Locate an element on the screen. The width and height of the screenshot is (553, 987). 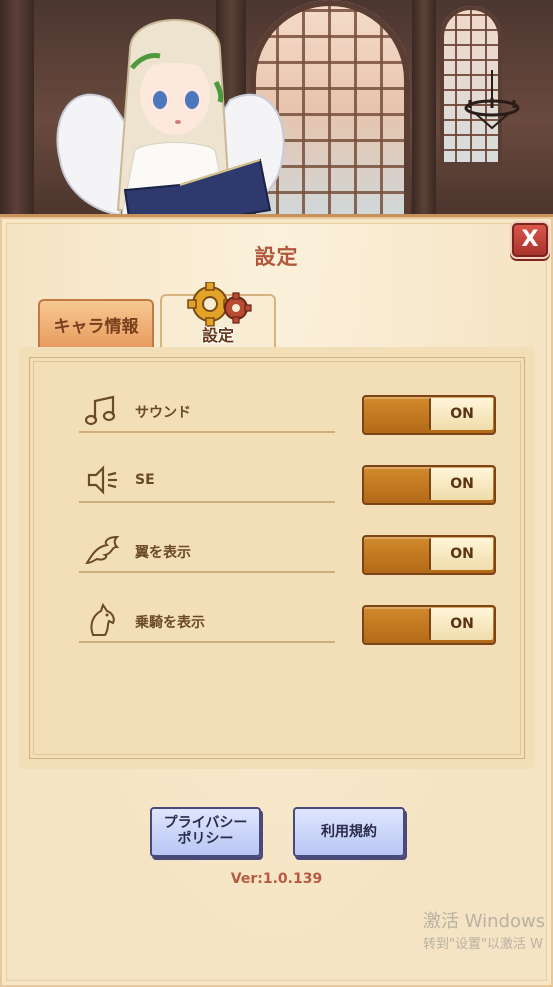
close-button: X is located at coordinates (530, 240).